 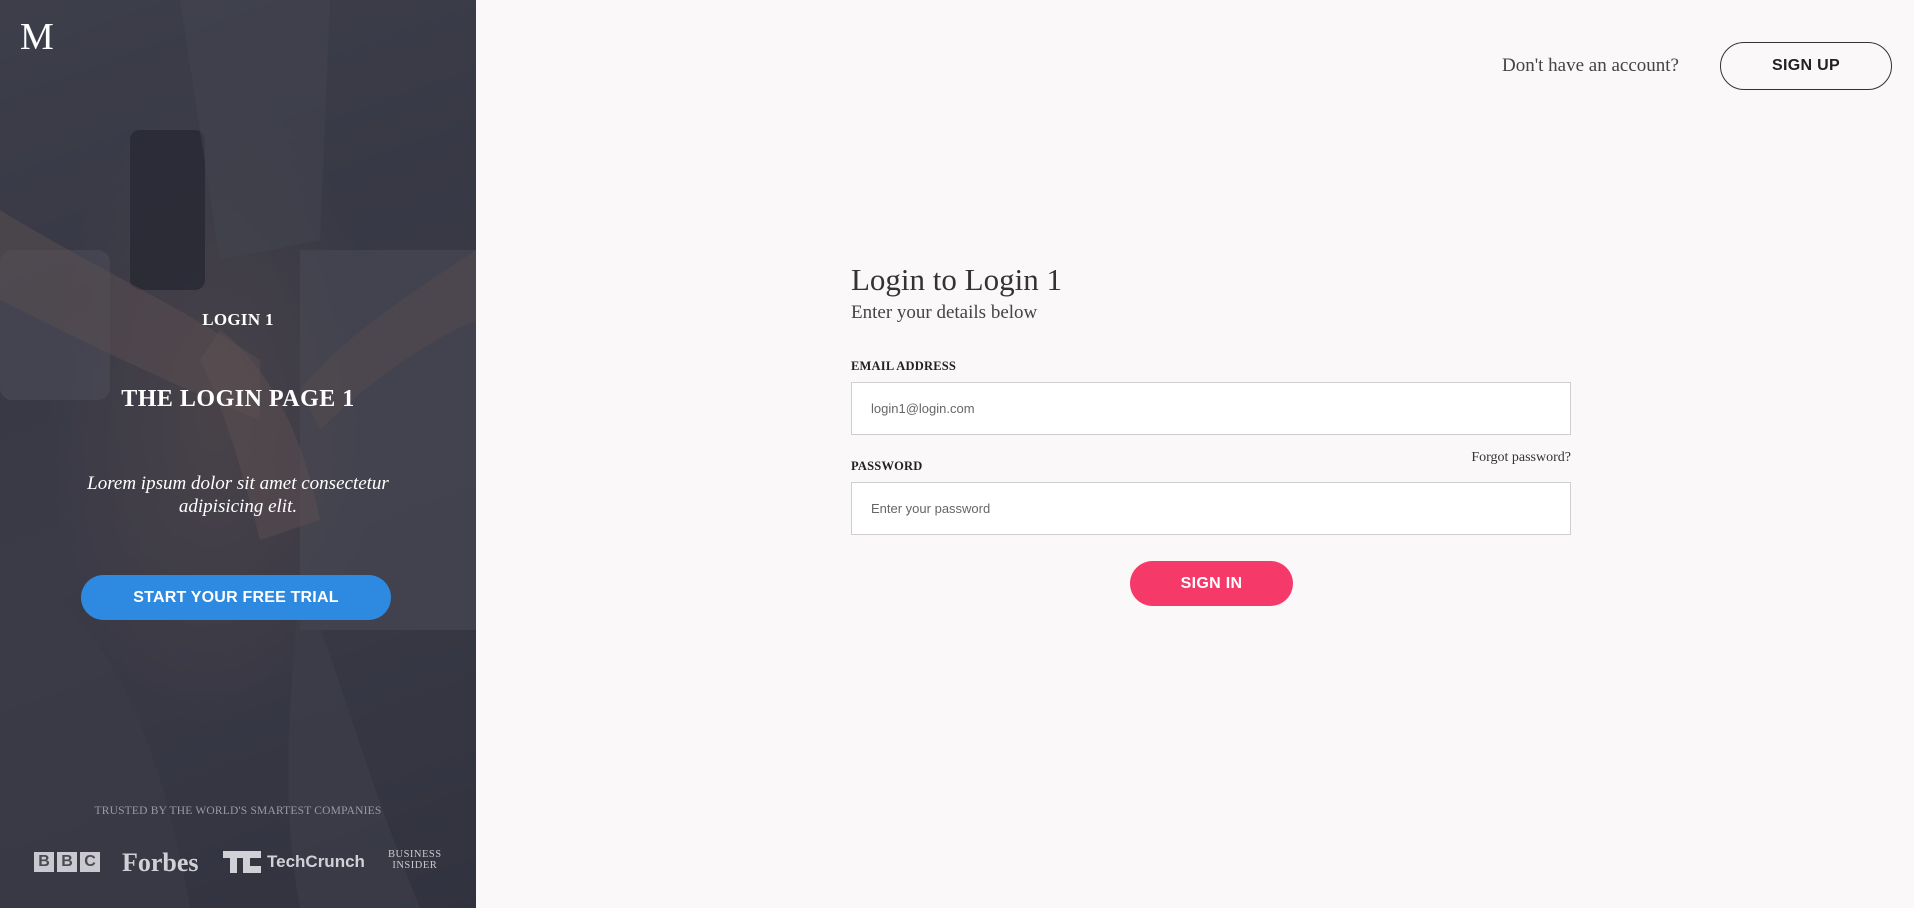 I want to click on hero-headline: THE LOGIN PAGE 1, so click(x=238, y=399).